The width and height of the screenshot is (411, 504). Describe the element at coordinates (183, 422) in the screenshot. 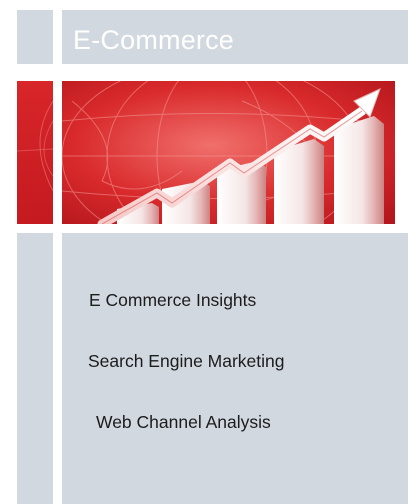

I see `menu-link-web-channel-analysis: Web Channel Analysis` at that location.